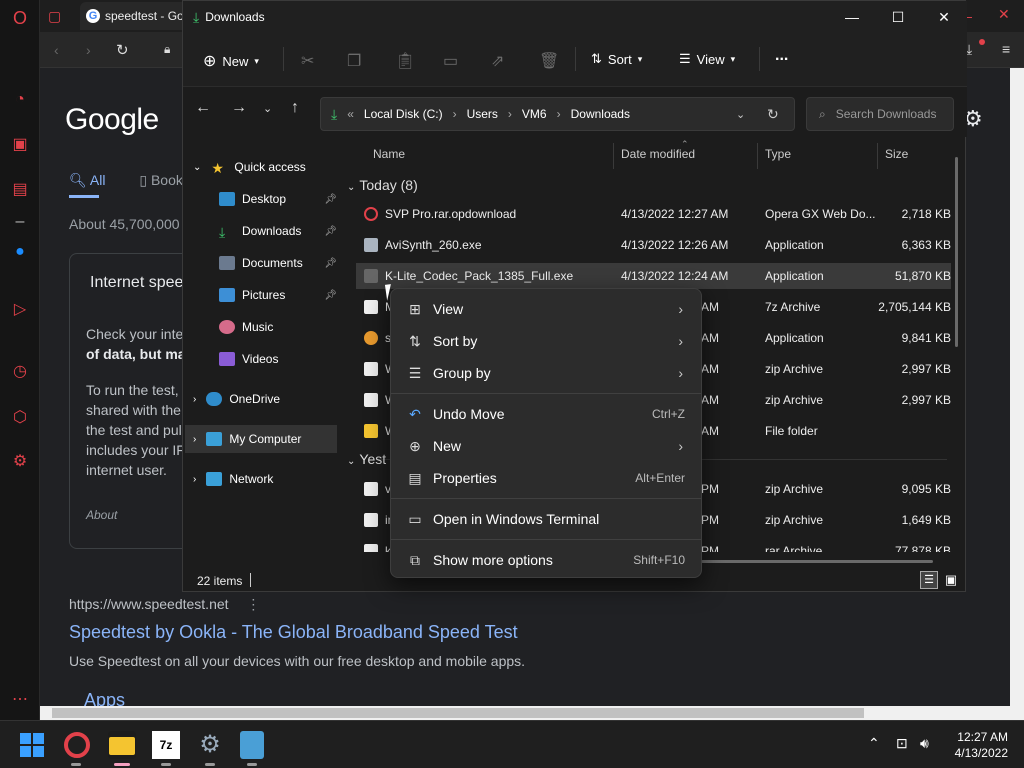 This screenshot has height=768, width=1024. Describe the element at coordinates (112, 120) in the screenshot. I see `google-logo: Google` at that location.